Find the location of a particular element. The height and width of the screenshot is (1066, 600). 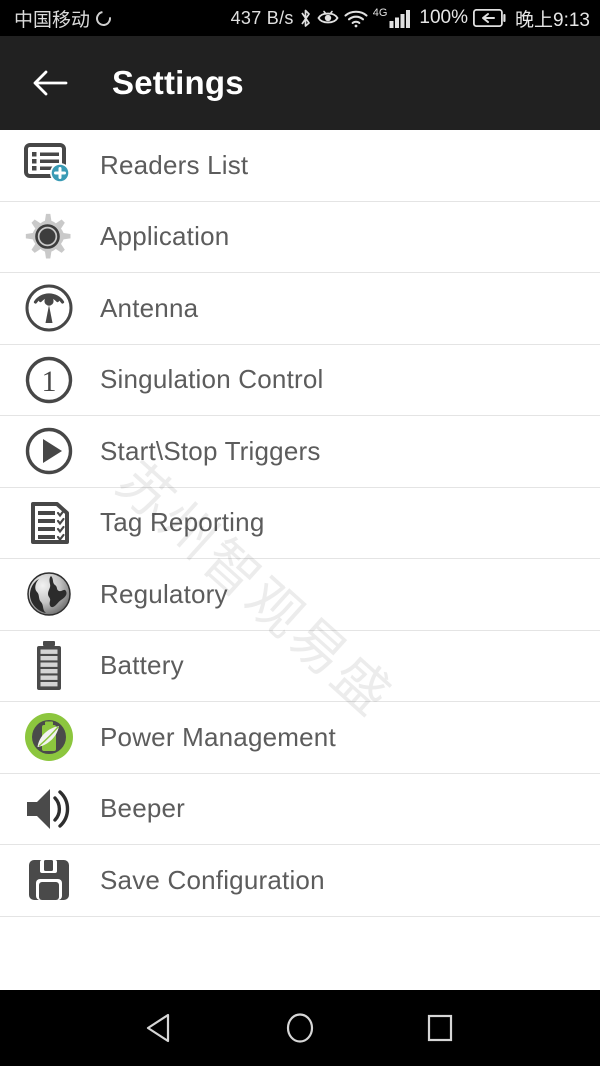

speaker-icon is located at coordinates (49, 809).